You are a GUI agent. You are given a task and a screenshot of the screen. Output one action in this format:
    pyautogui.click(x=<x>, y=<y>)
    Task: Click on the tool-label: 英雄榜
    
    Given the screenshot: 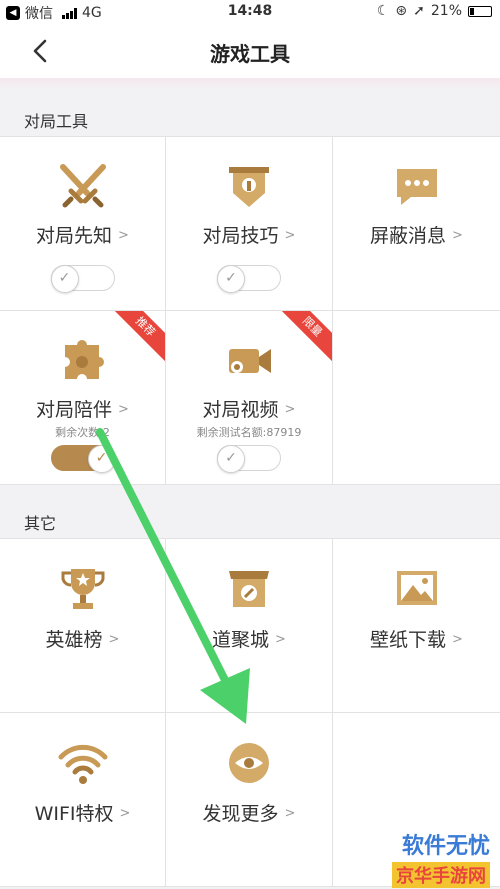 What is the action you would take?
    pyautogui.click(x=74, y=640)
    